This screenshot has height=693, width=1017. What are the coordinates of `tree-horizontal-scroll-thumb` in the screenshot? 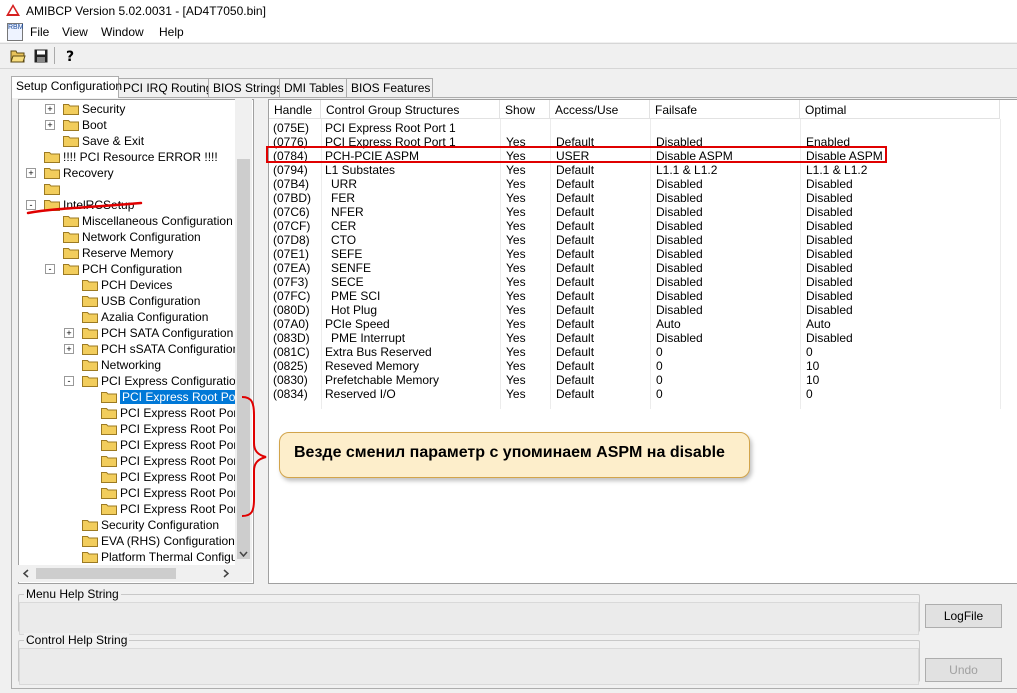 It's located at (106, 573).